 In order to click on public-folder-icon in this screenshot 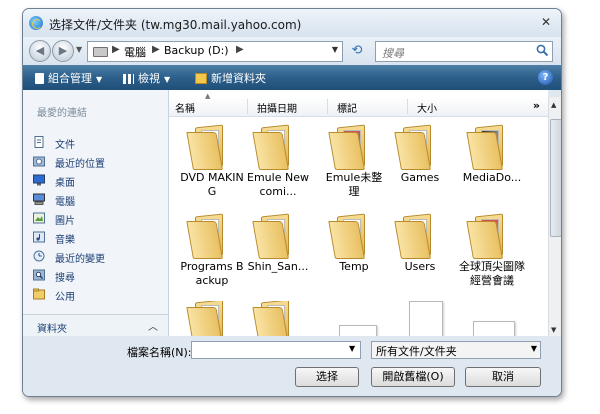, I will do `click(39, 294)`.